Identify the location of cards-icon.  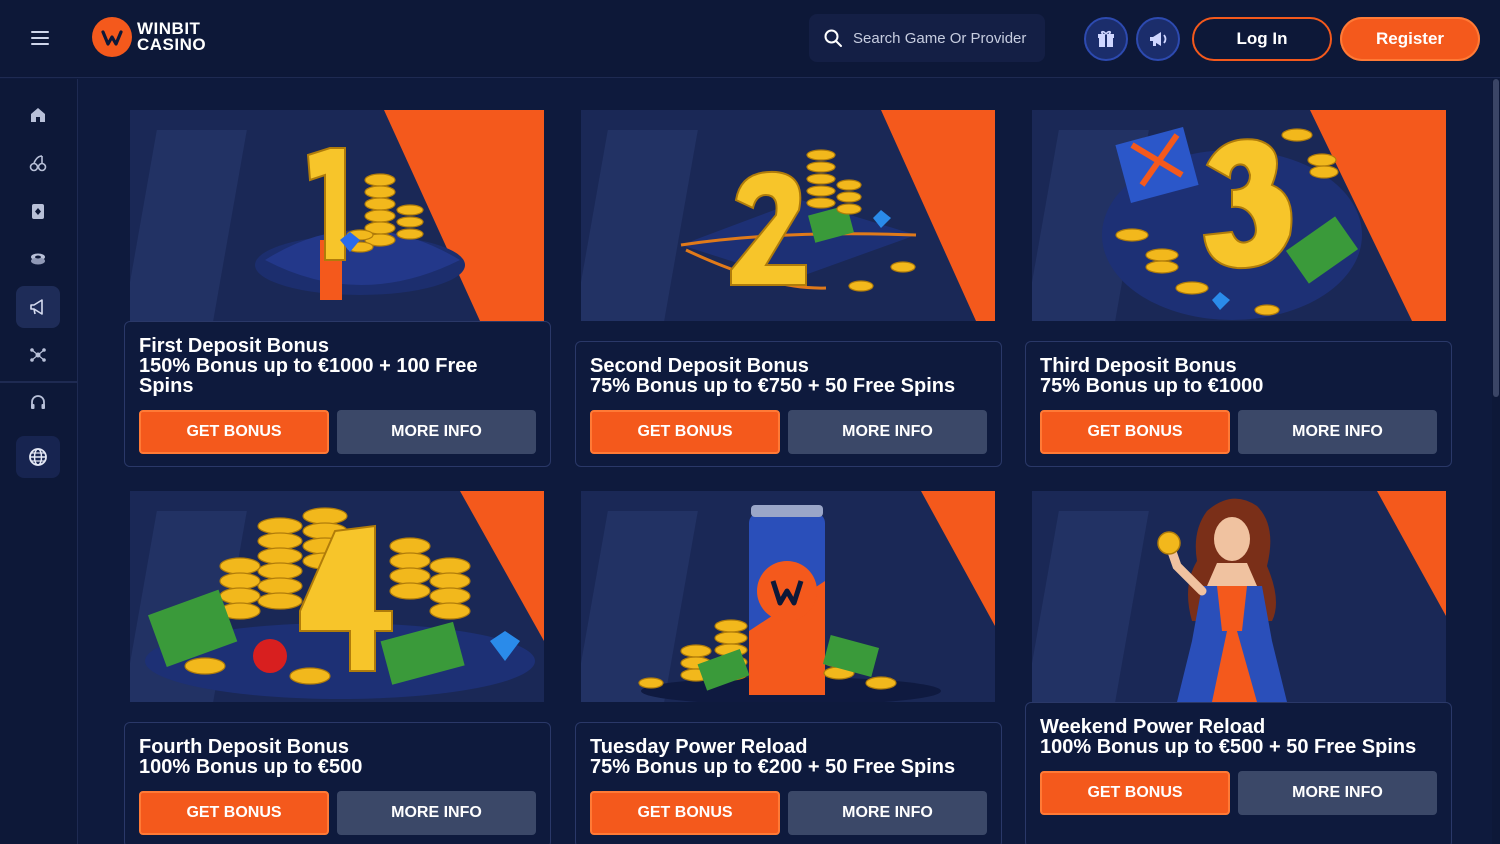
(38, 211).